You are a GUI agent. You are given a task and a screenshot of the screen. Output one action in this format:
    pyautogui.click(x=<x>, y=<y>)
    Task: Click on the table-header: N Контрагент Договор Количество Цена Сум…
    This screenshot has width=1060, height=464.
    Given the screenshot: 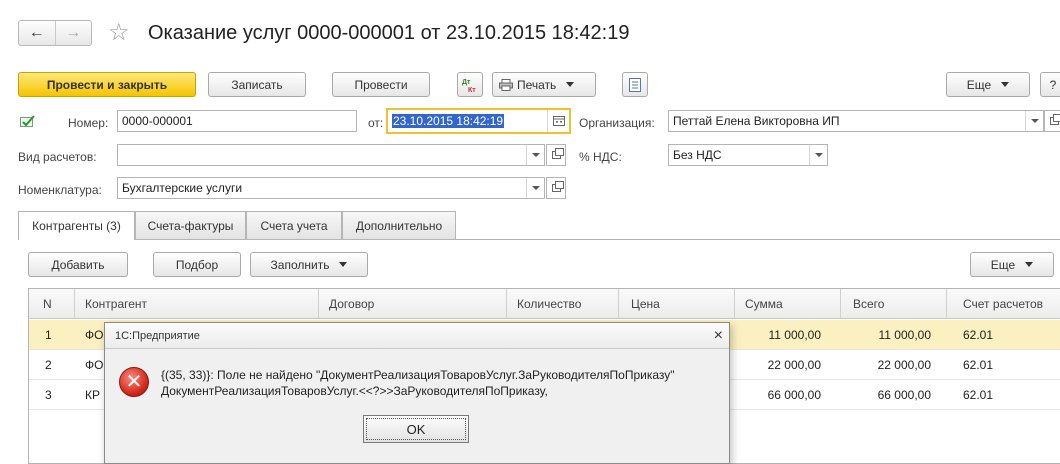 What is the action you would take?
    pyautogui.click(x=544, y=304)
    